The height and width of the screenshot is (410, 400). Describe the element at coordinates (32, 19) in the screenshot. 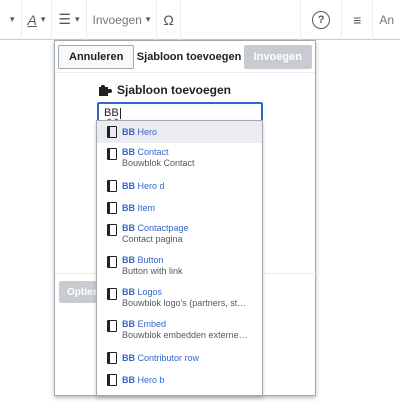

I see `font-style-icon: A` at that location.